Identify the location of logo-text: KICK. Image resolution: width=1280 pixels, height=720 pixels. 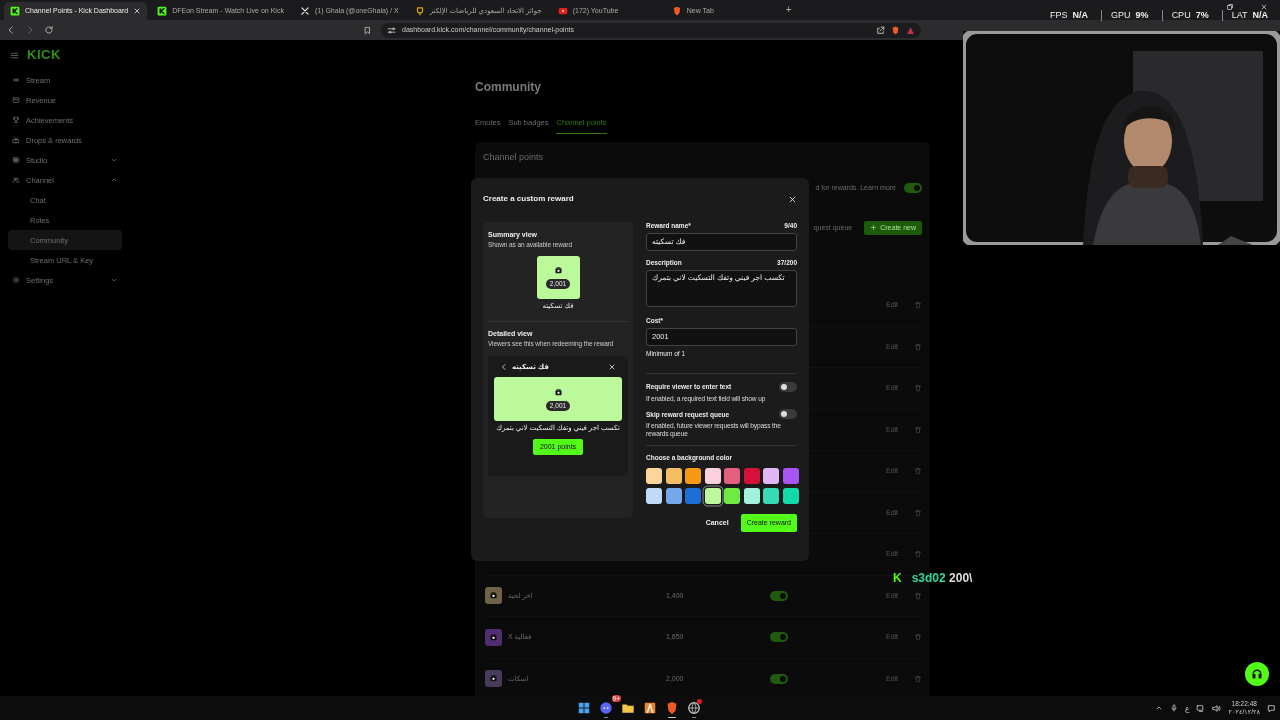
(44, 55).